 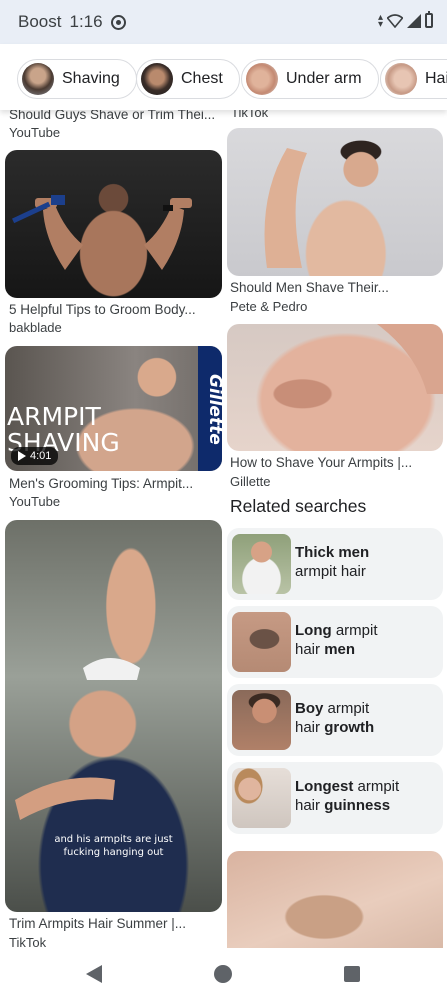 What do you see at coordinates (223, 22) in the screenshot?
I see `status-bar: Boost 1:16 ▴ ▾` at bounding box center [223, 22].